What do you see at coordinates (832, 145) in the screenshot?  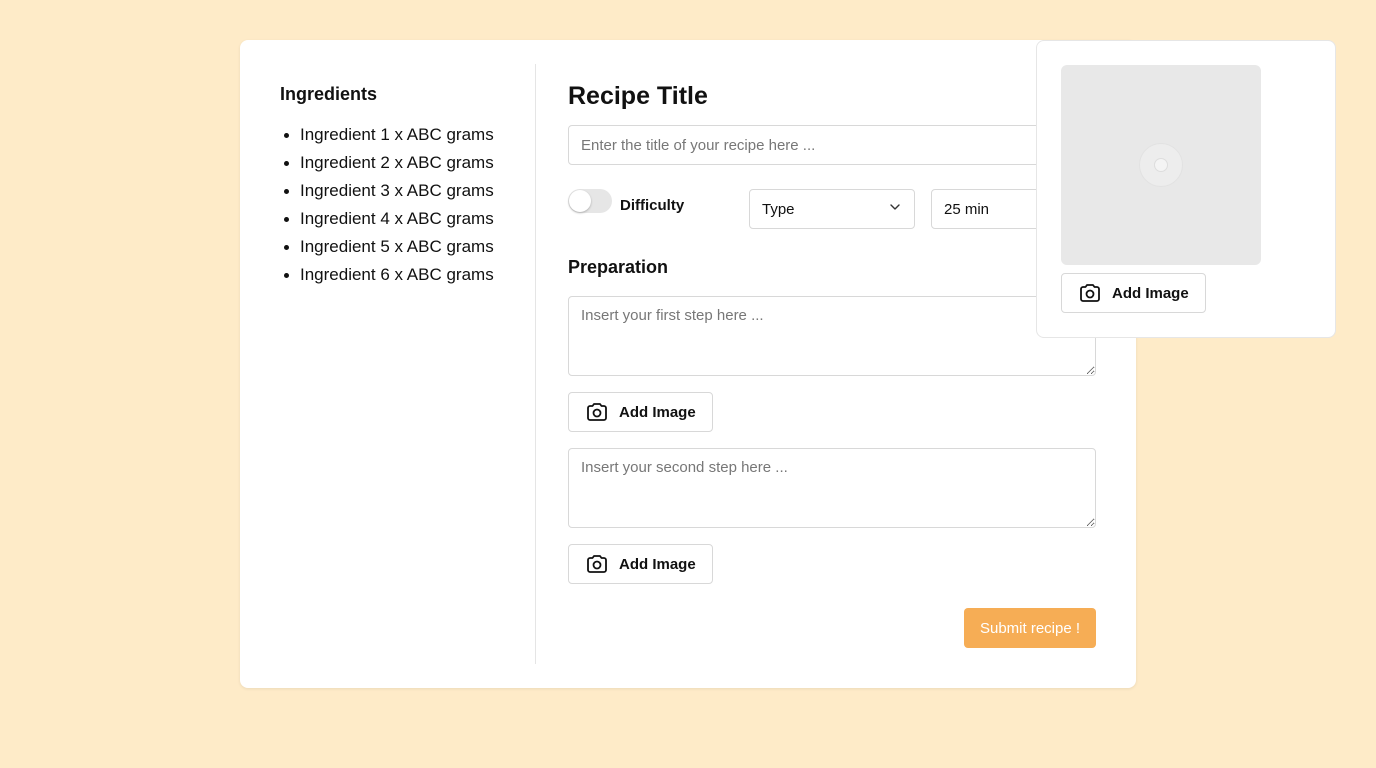 I see `recipe-title-input` at bounding box center [832, 145].